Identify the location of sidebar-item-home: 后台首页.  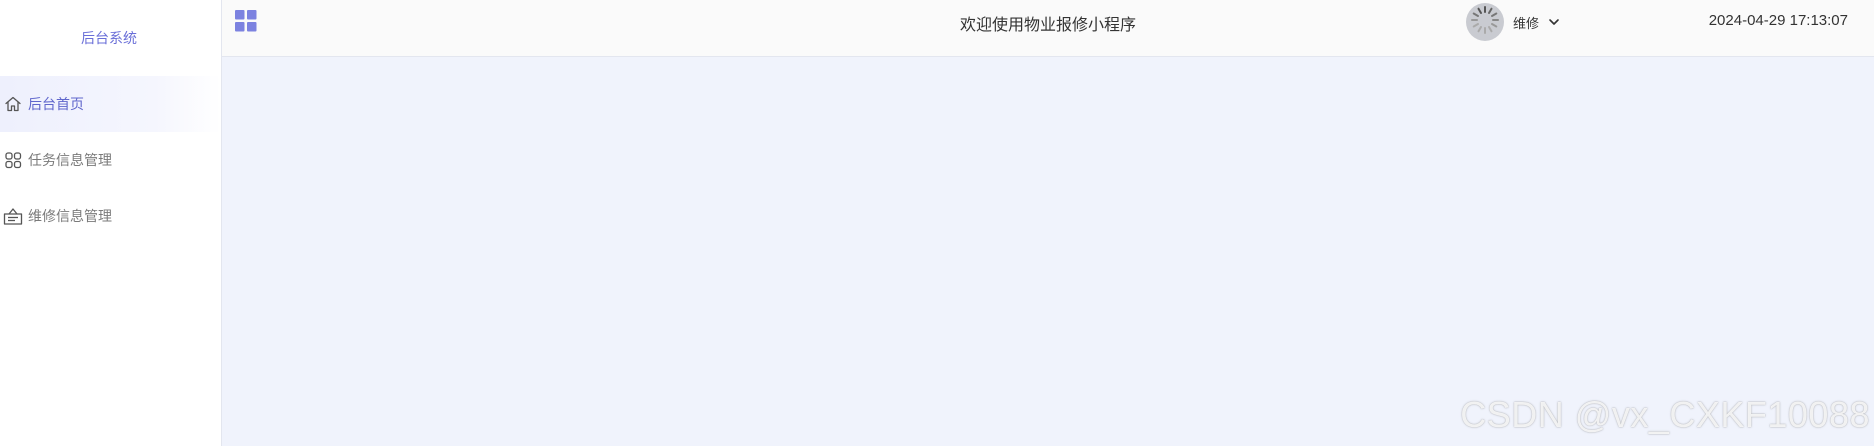
(110, 104).